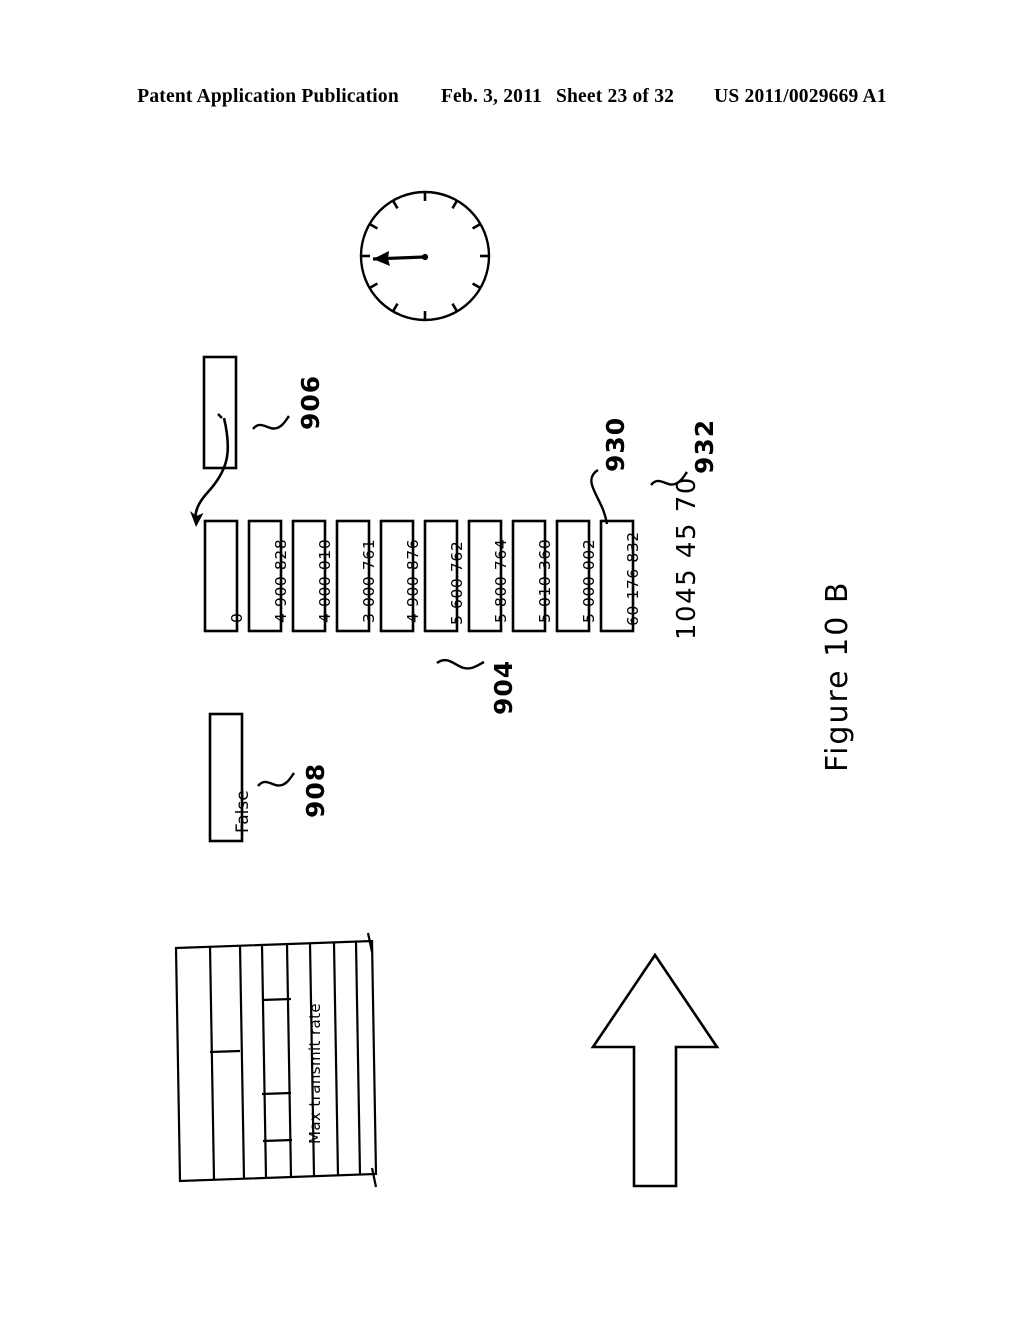 The image size is (1024, 1320). I want to click on clock-hand-arrowhead, so click(381, 258).